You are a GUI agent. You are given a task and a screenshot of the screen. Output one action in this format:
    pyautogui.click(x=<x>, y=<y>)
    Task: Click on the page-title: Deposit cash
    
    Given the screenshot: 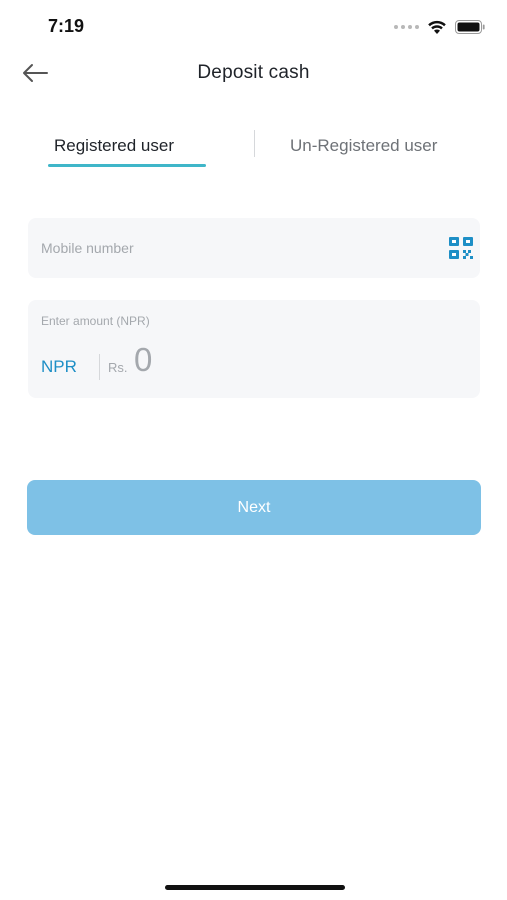 What is the action you would take?
    pyautogui.click(x=253, y=72)
    